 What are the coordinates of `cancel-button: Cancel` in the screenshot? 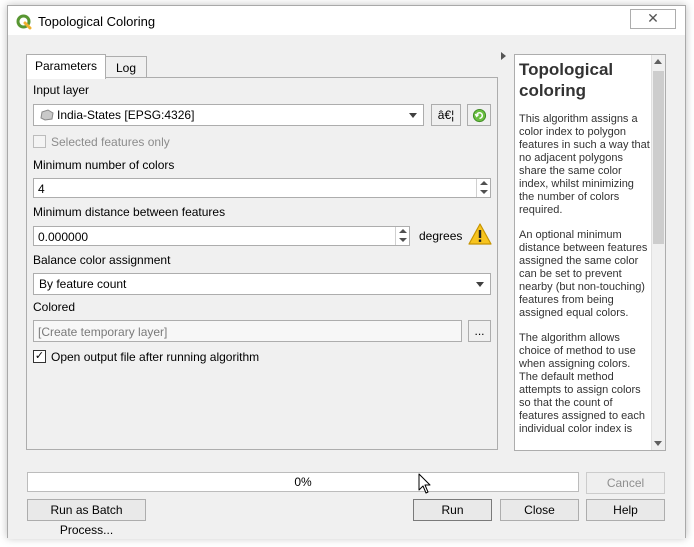 It's located at (625, 483).